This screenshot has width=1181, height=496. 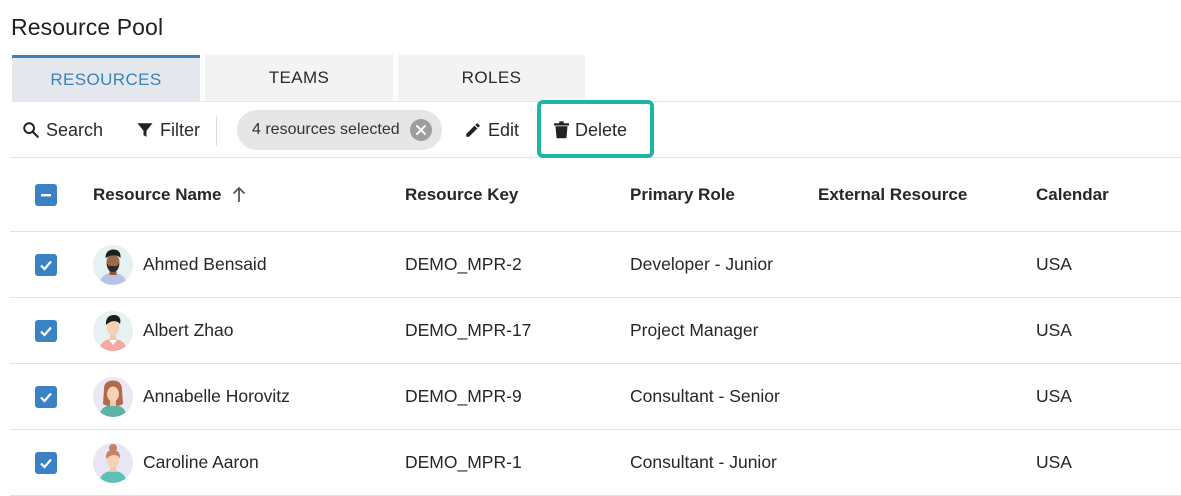 I want to click on search-icon, so click(x=31, y=130).